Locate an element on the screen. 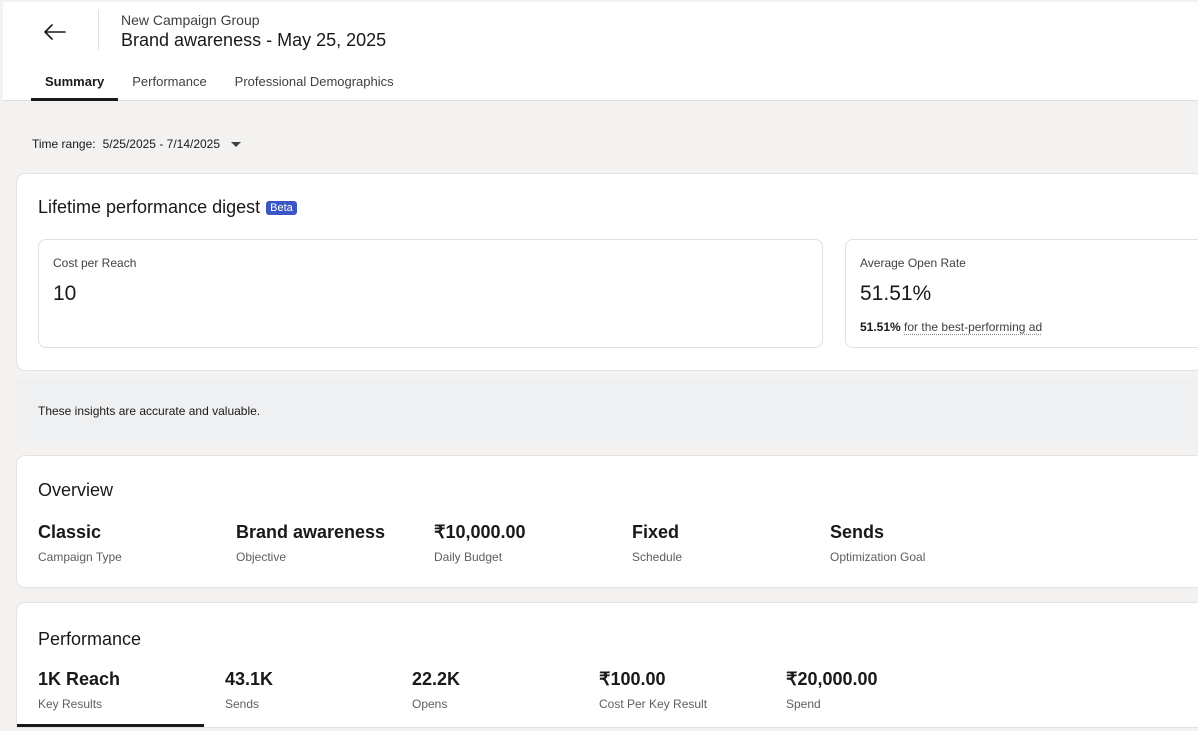 The width and height of the screenshot is (1198, 731). caret-down-icon is located at coordinates (236, 144).